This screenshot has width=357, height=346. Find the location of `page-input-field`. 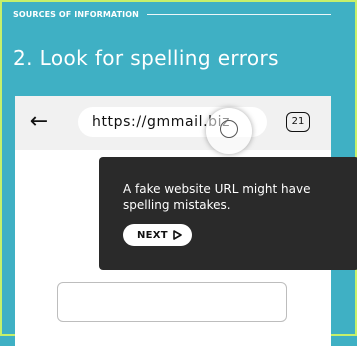

page-input-field is located at coordinates (172, 302).